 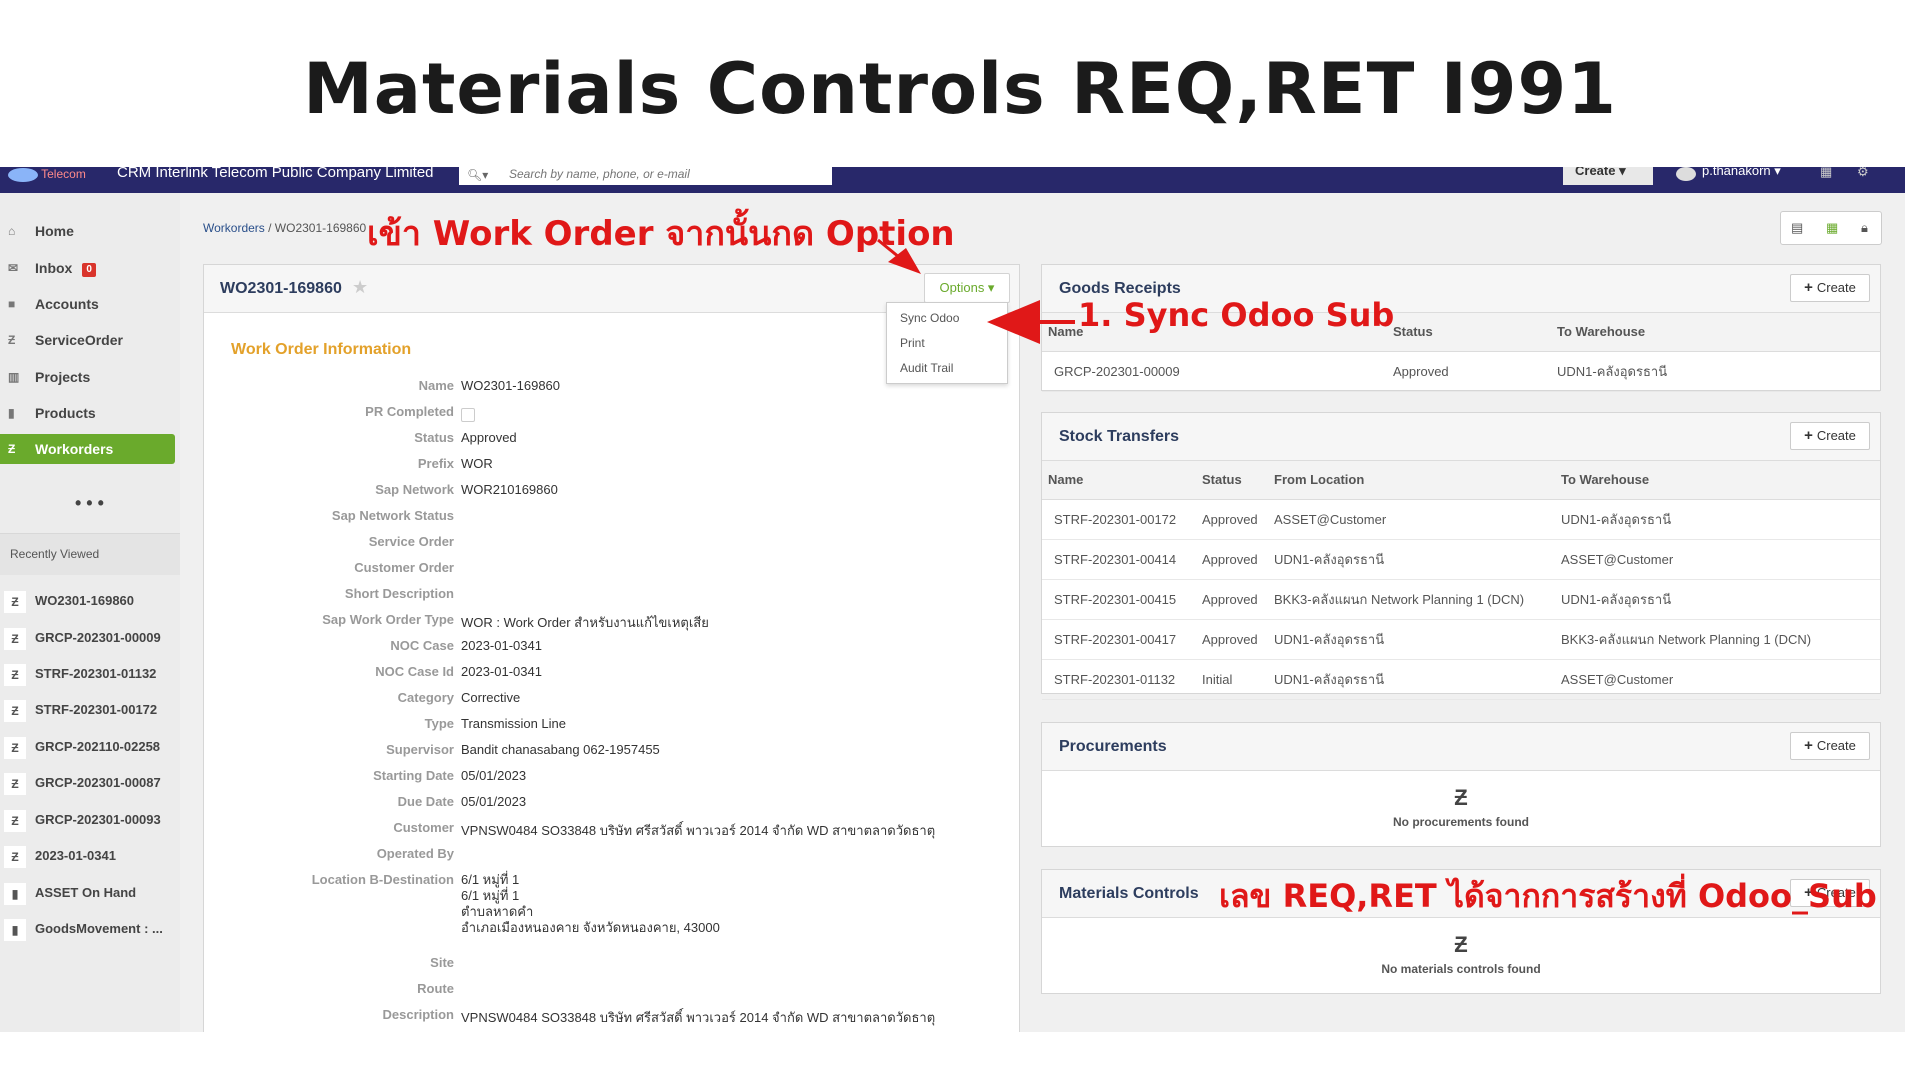 What do you see at coordinates (1797, 228) in the screenshot?
I see `layout-icon: ▤` at bounding box center [1797, 228].